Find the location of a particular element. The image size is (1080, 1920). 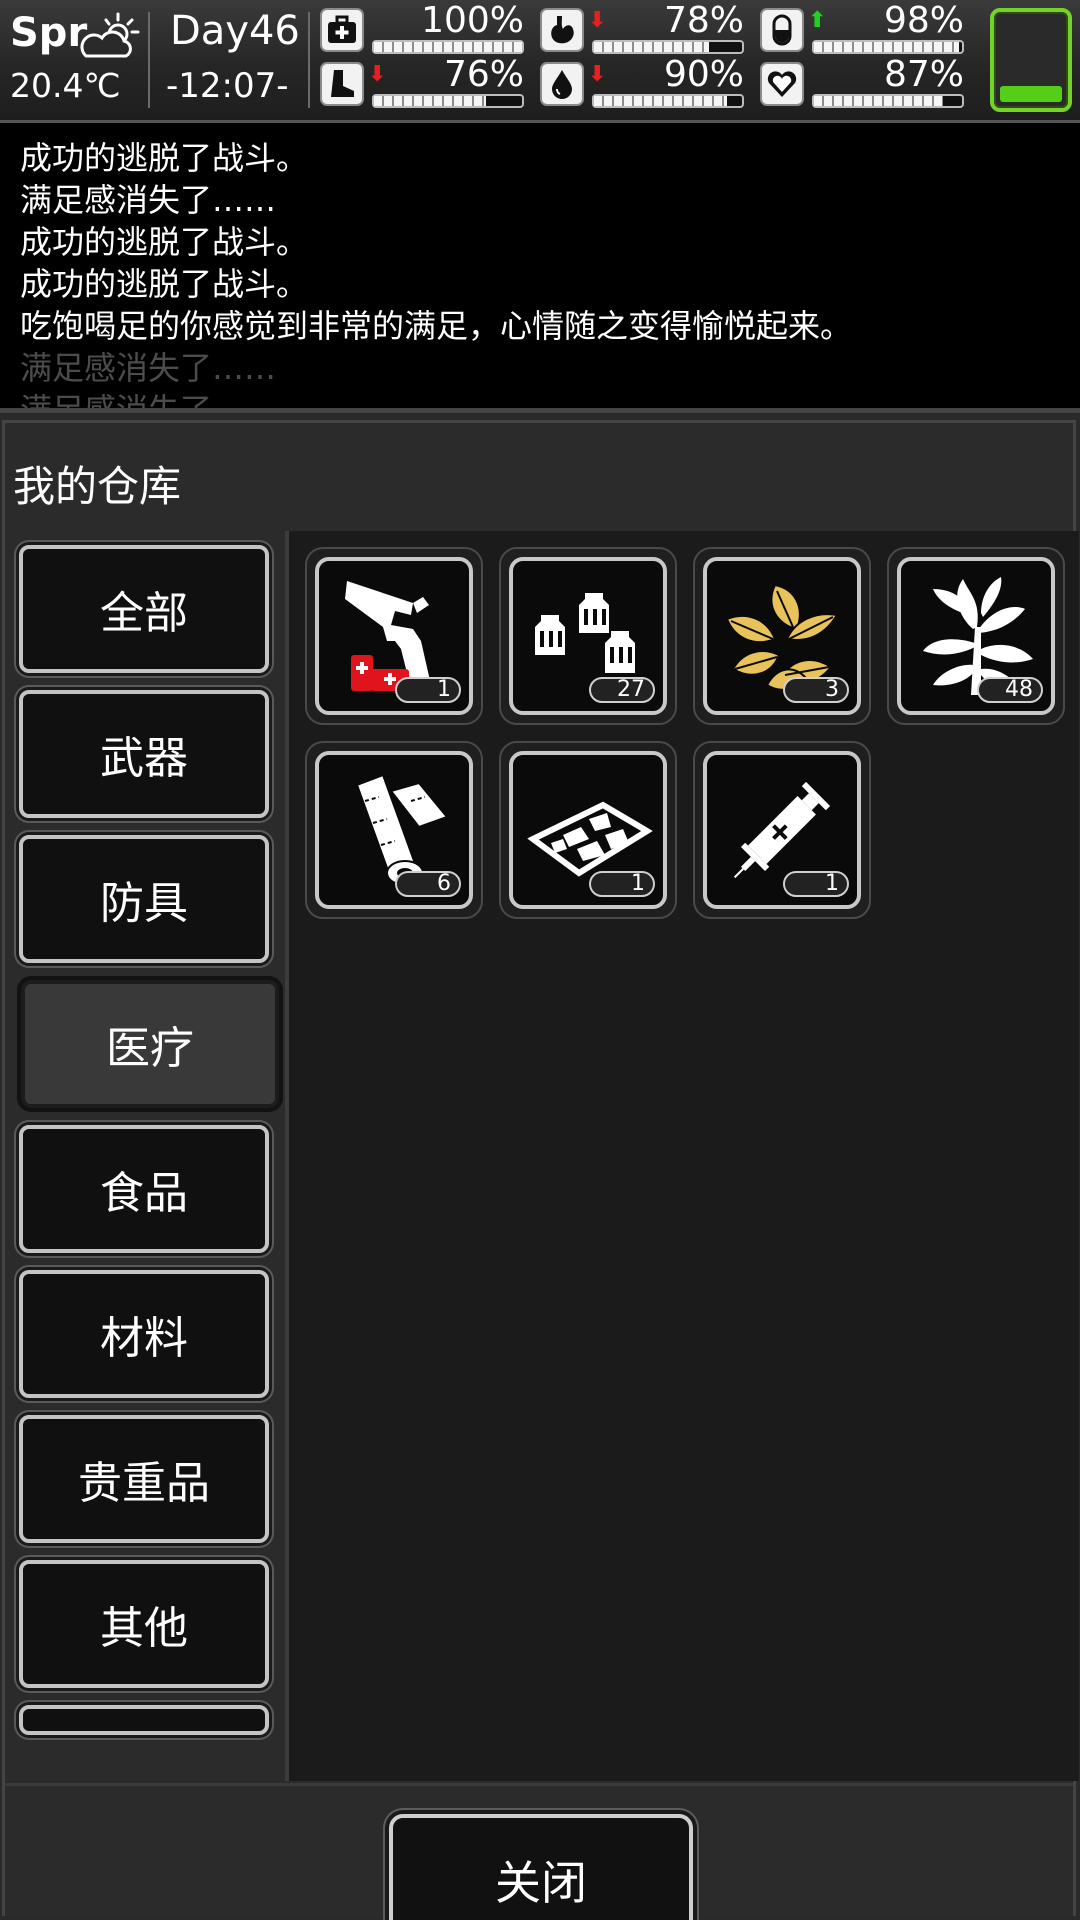

close-button: 关闭 is located at coordinates (541, 1867).